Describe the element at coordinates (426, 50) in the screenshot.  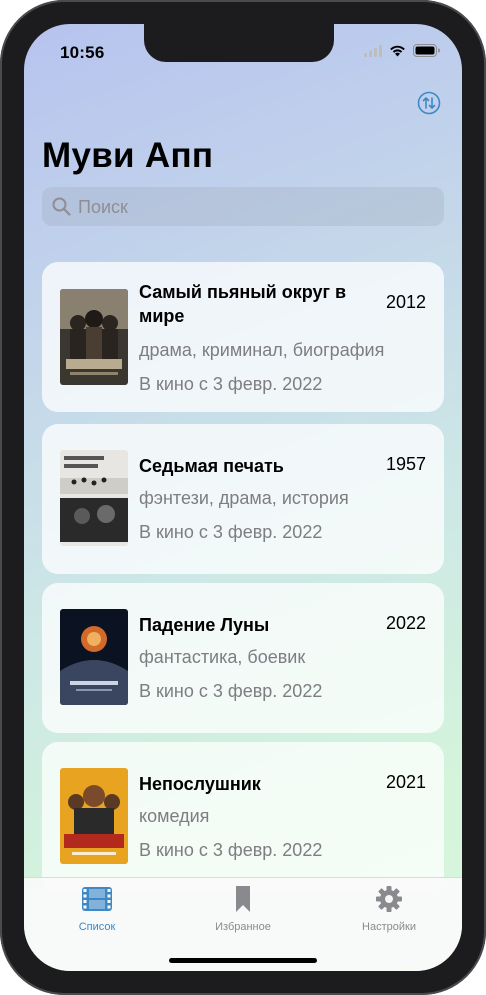
I see `battery-icon` at that location.